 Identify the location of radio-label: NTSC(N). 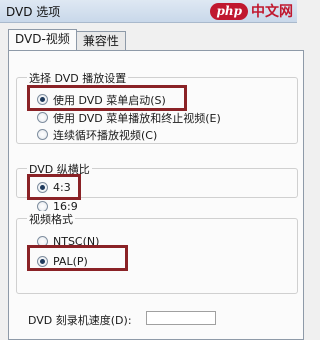
(76, 241).